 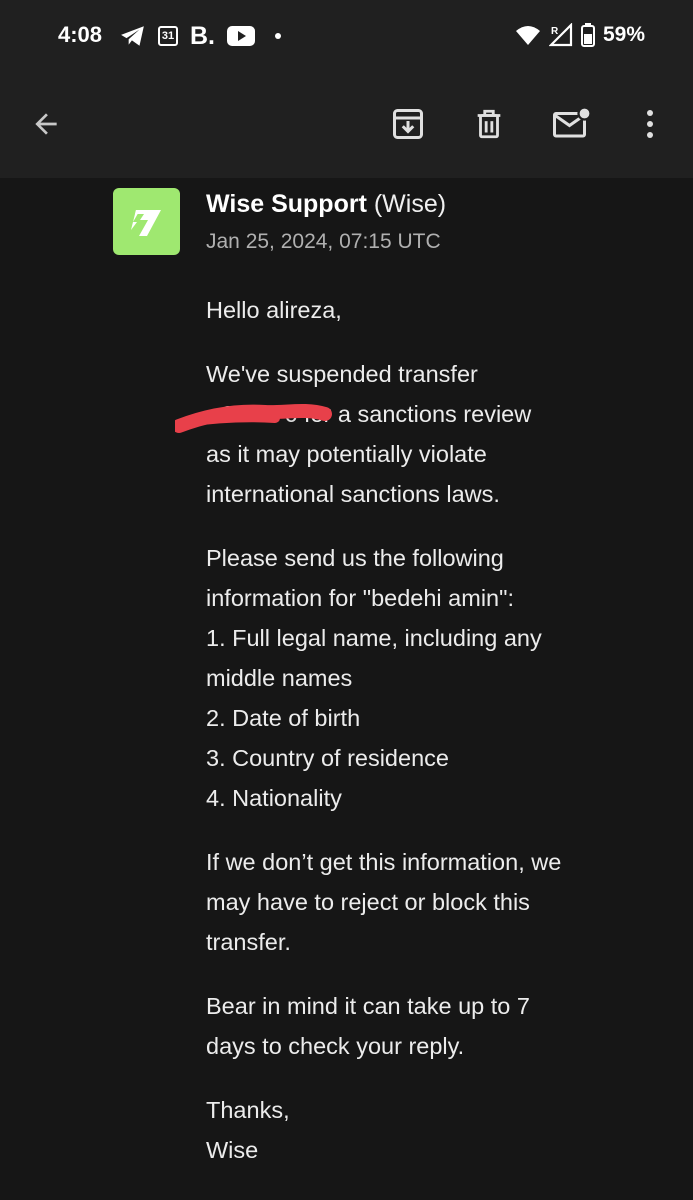 What do you see at coordinates (283, 718) in the screenshot?
I see `list-item: 2. Date of birth` at bounding box center [283, 718].